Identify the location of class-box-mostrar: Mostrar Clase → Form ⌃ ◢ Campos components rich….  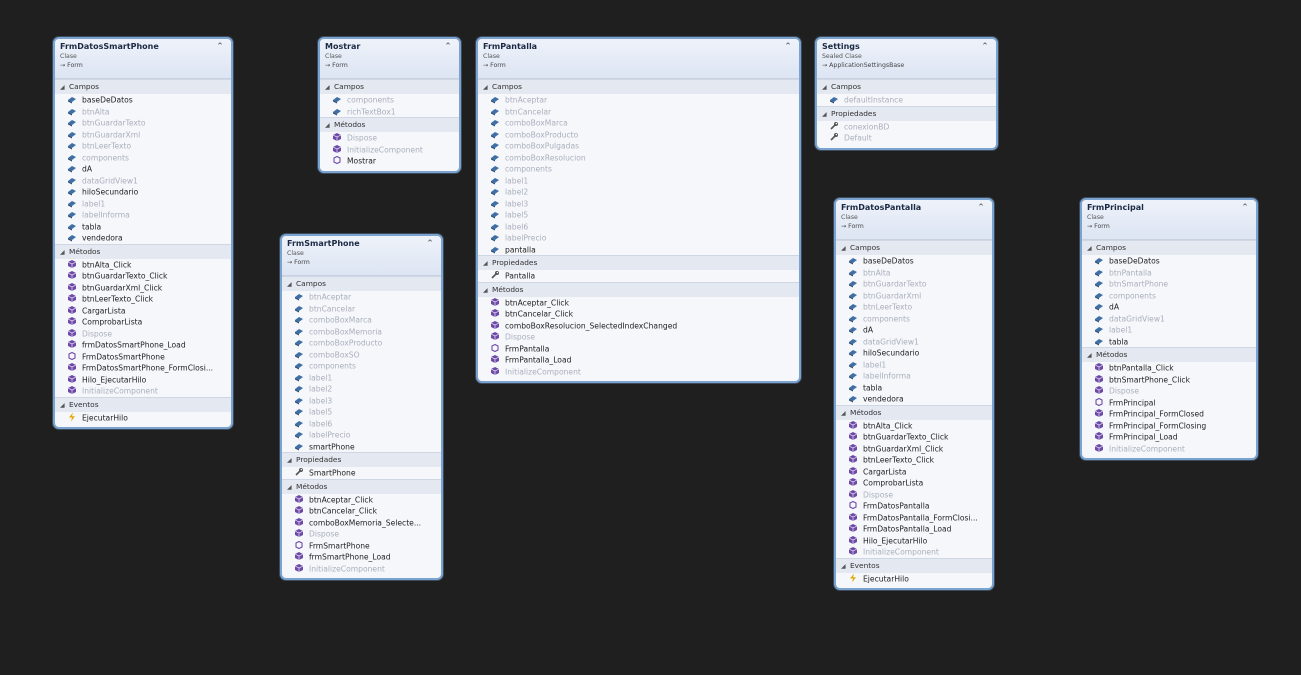
(389, 105).